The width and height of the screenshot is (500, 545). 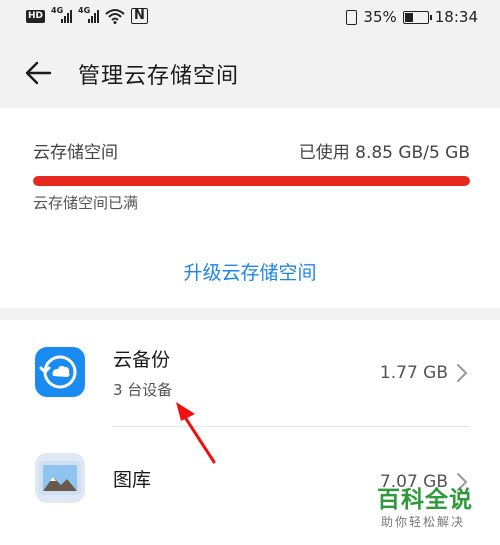 I want to click on storage-full-note: 云存储空间已满, so click(x=86, y=203).